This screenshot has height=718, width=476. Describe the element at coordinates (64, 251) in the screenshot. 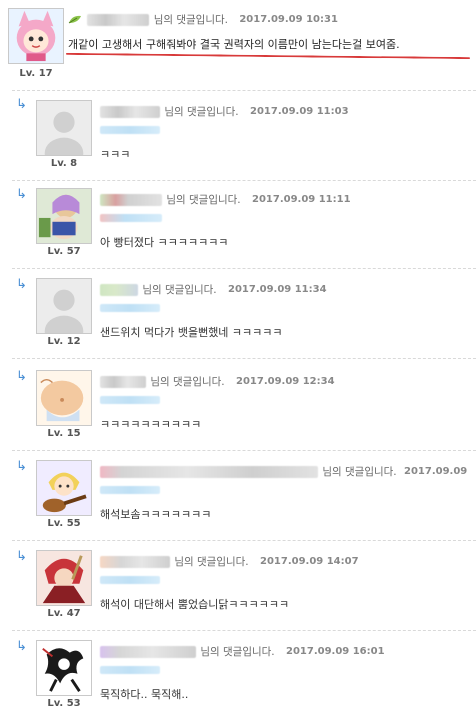

I see `level-badge: Lv. 57` at that location.